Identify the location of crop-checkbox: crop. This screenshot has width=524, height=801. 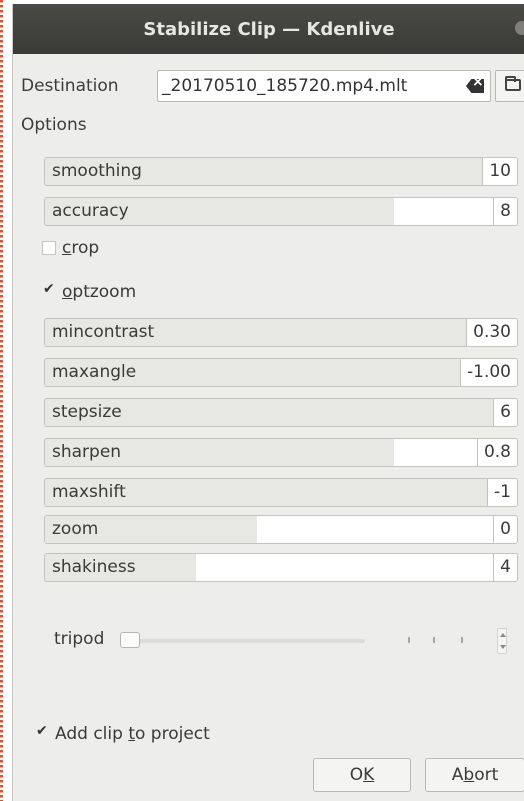
(70, 248).